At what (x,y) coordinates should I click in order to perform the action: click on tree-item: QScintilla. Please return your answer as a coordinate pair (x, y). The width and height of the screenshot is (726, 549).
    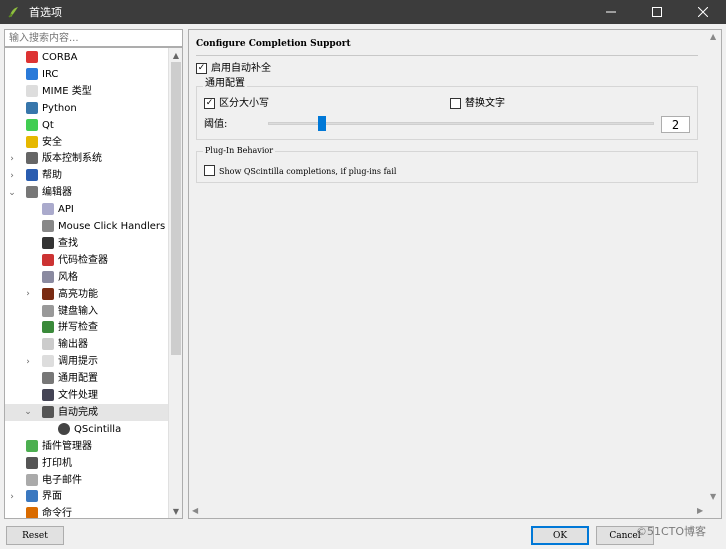
    Looking at the image, I should click on (87, 429).